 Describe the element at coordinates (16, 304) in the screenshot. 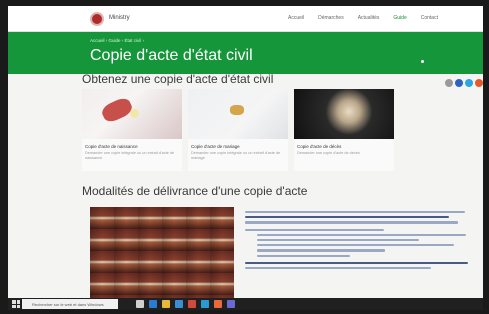

I see `windows-start-icon` at that location.